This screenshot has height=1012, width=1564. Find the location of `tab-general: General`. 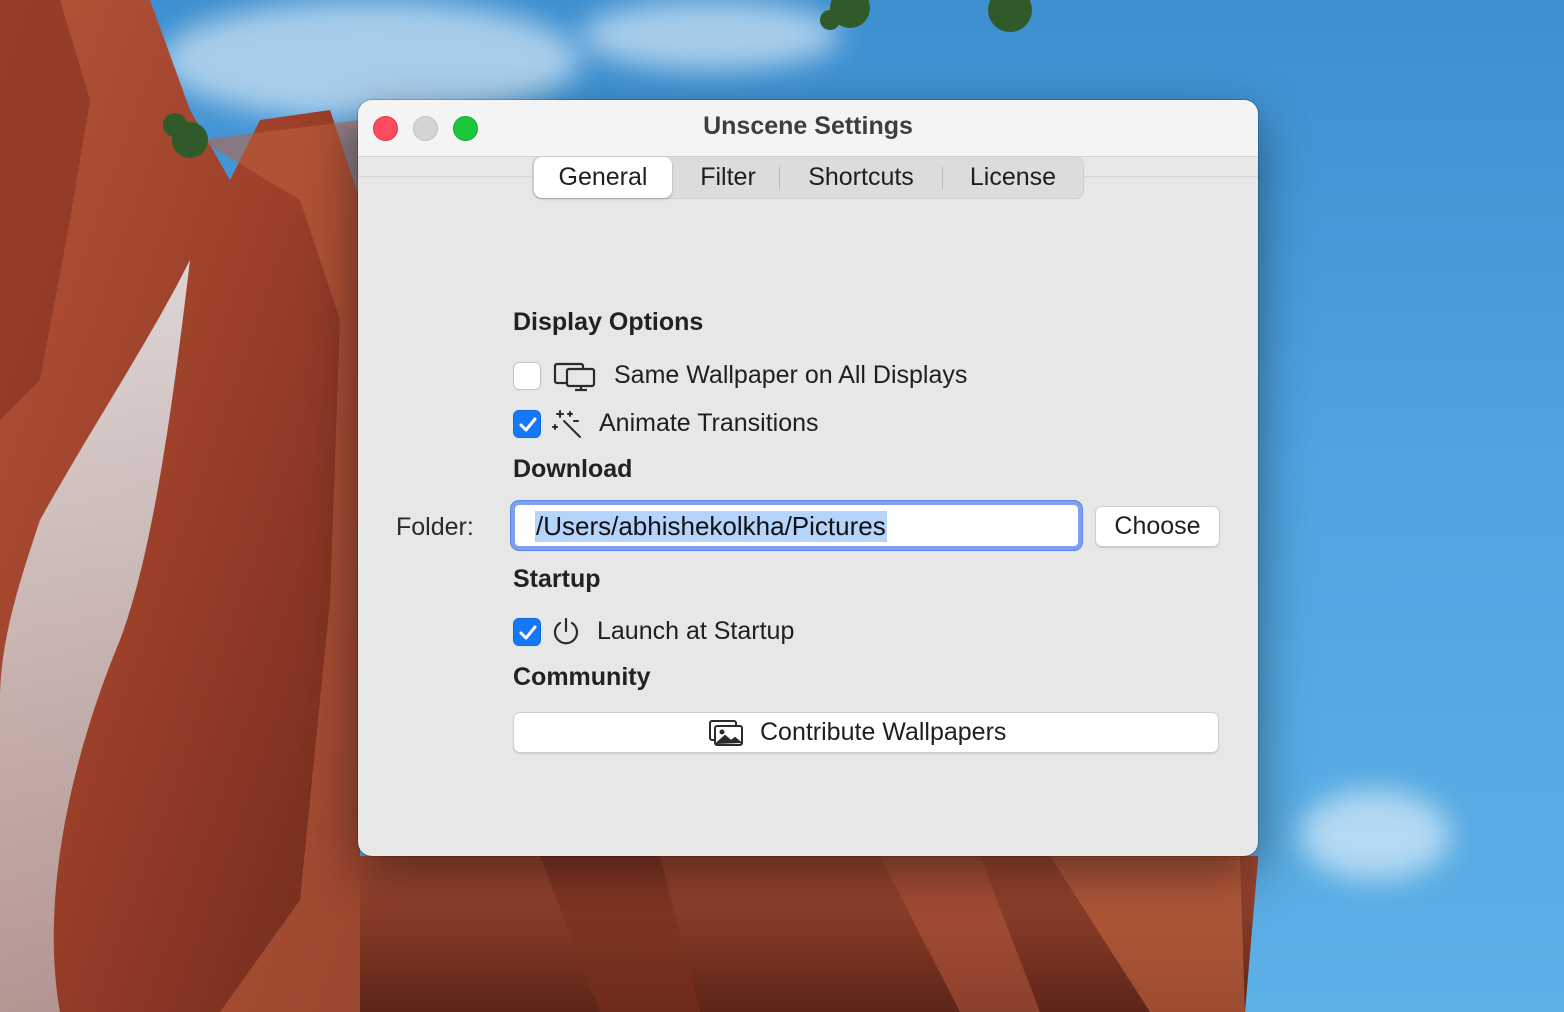

tab-general: General is located at coordinates (603, 177).